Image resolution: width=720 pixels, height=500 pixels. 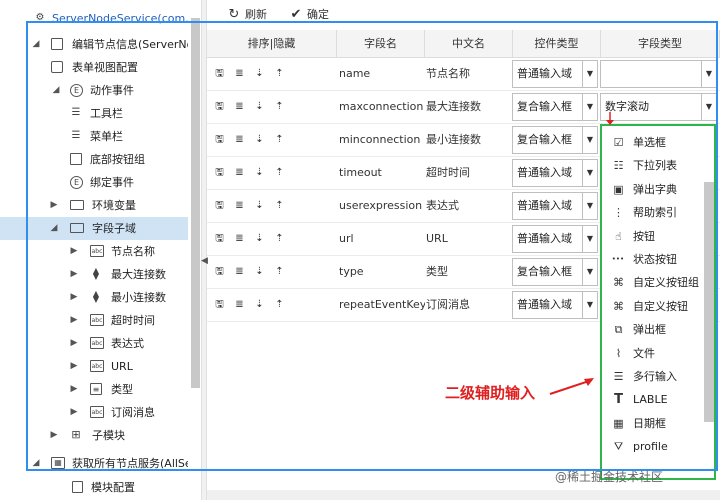 What do you see at coordinates (658, 74) in the screenshot?
I see `field-type-select: ▼` at bounding box center [658, 74].